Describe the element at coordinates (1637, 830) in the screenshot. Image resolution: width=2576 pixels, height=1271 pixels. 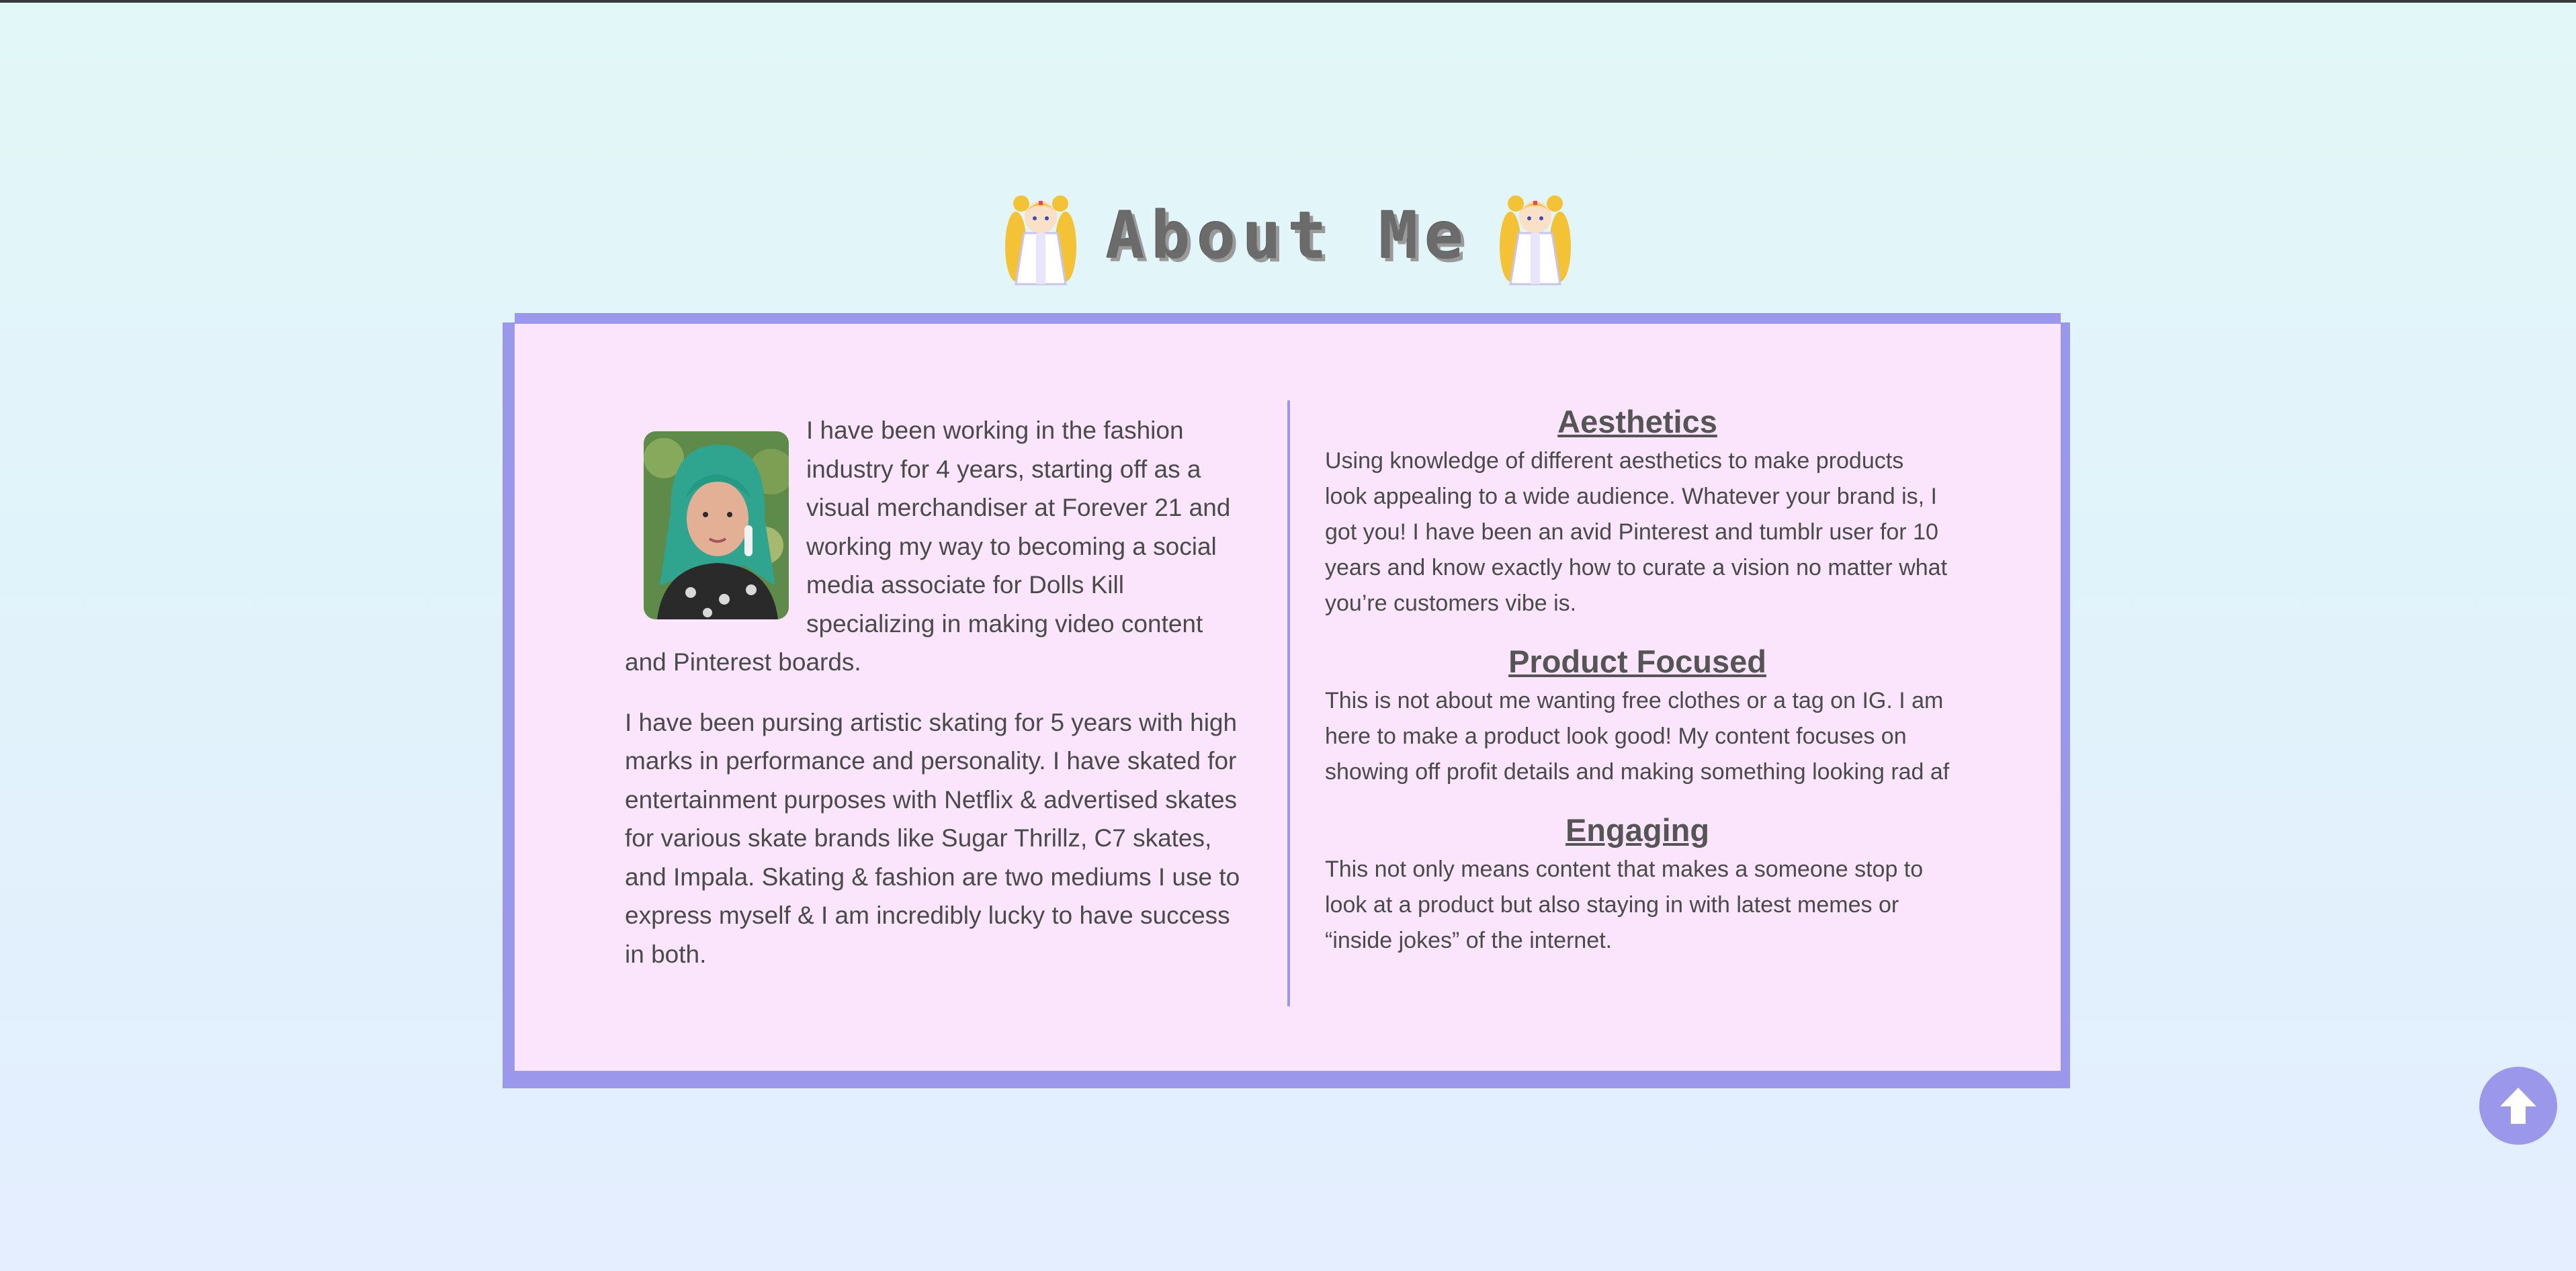
I see `section-heading-engaging: Engaging` at that location.